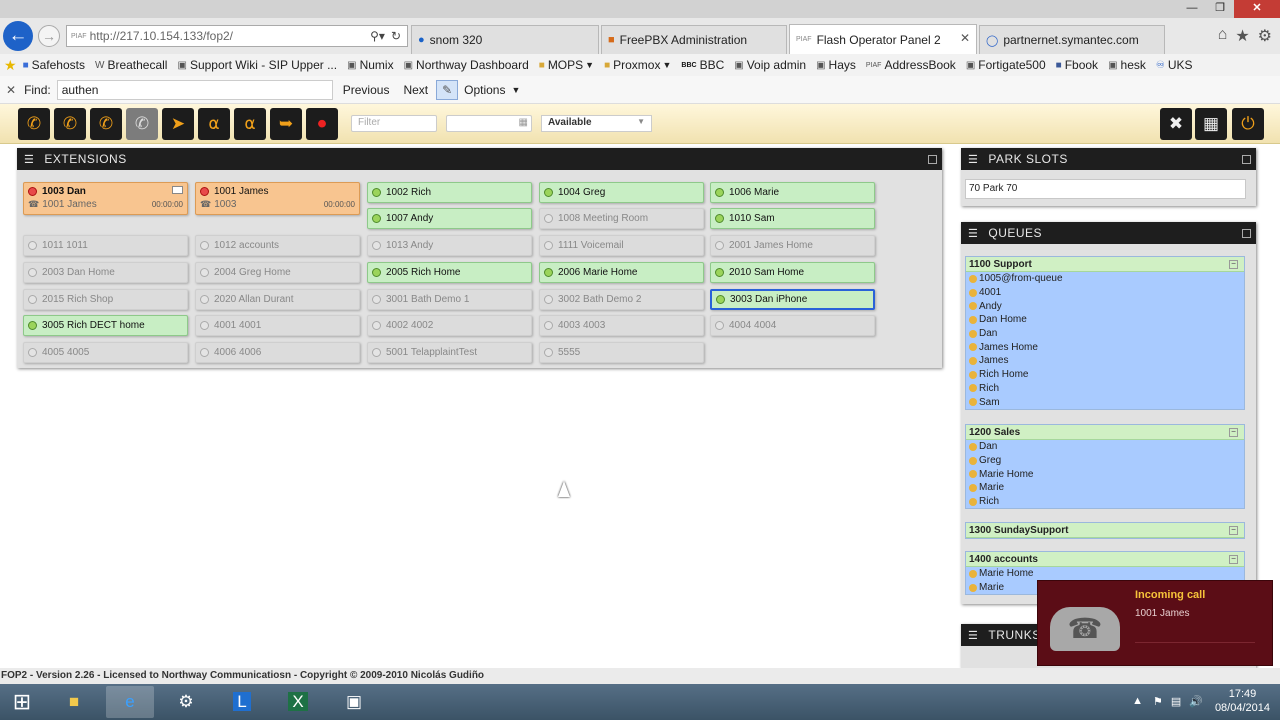  Describe the element at coordinates (489, 123) in the screenshot. I see `presence-input: ▦` at that location.